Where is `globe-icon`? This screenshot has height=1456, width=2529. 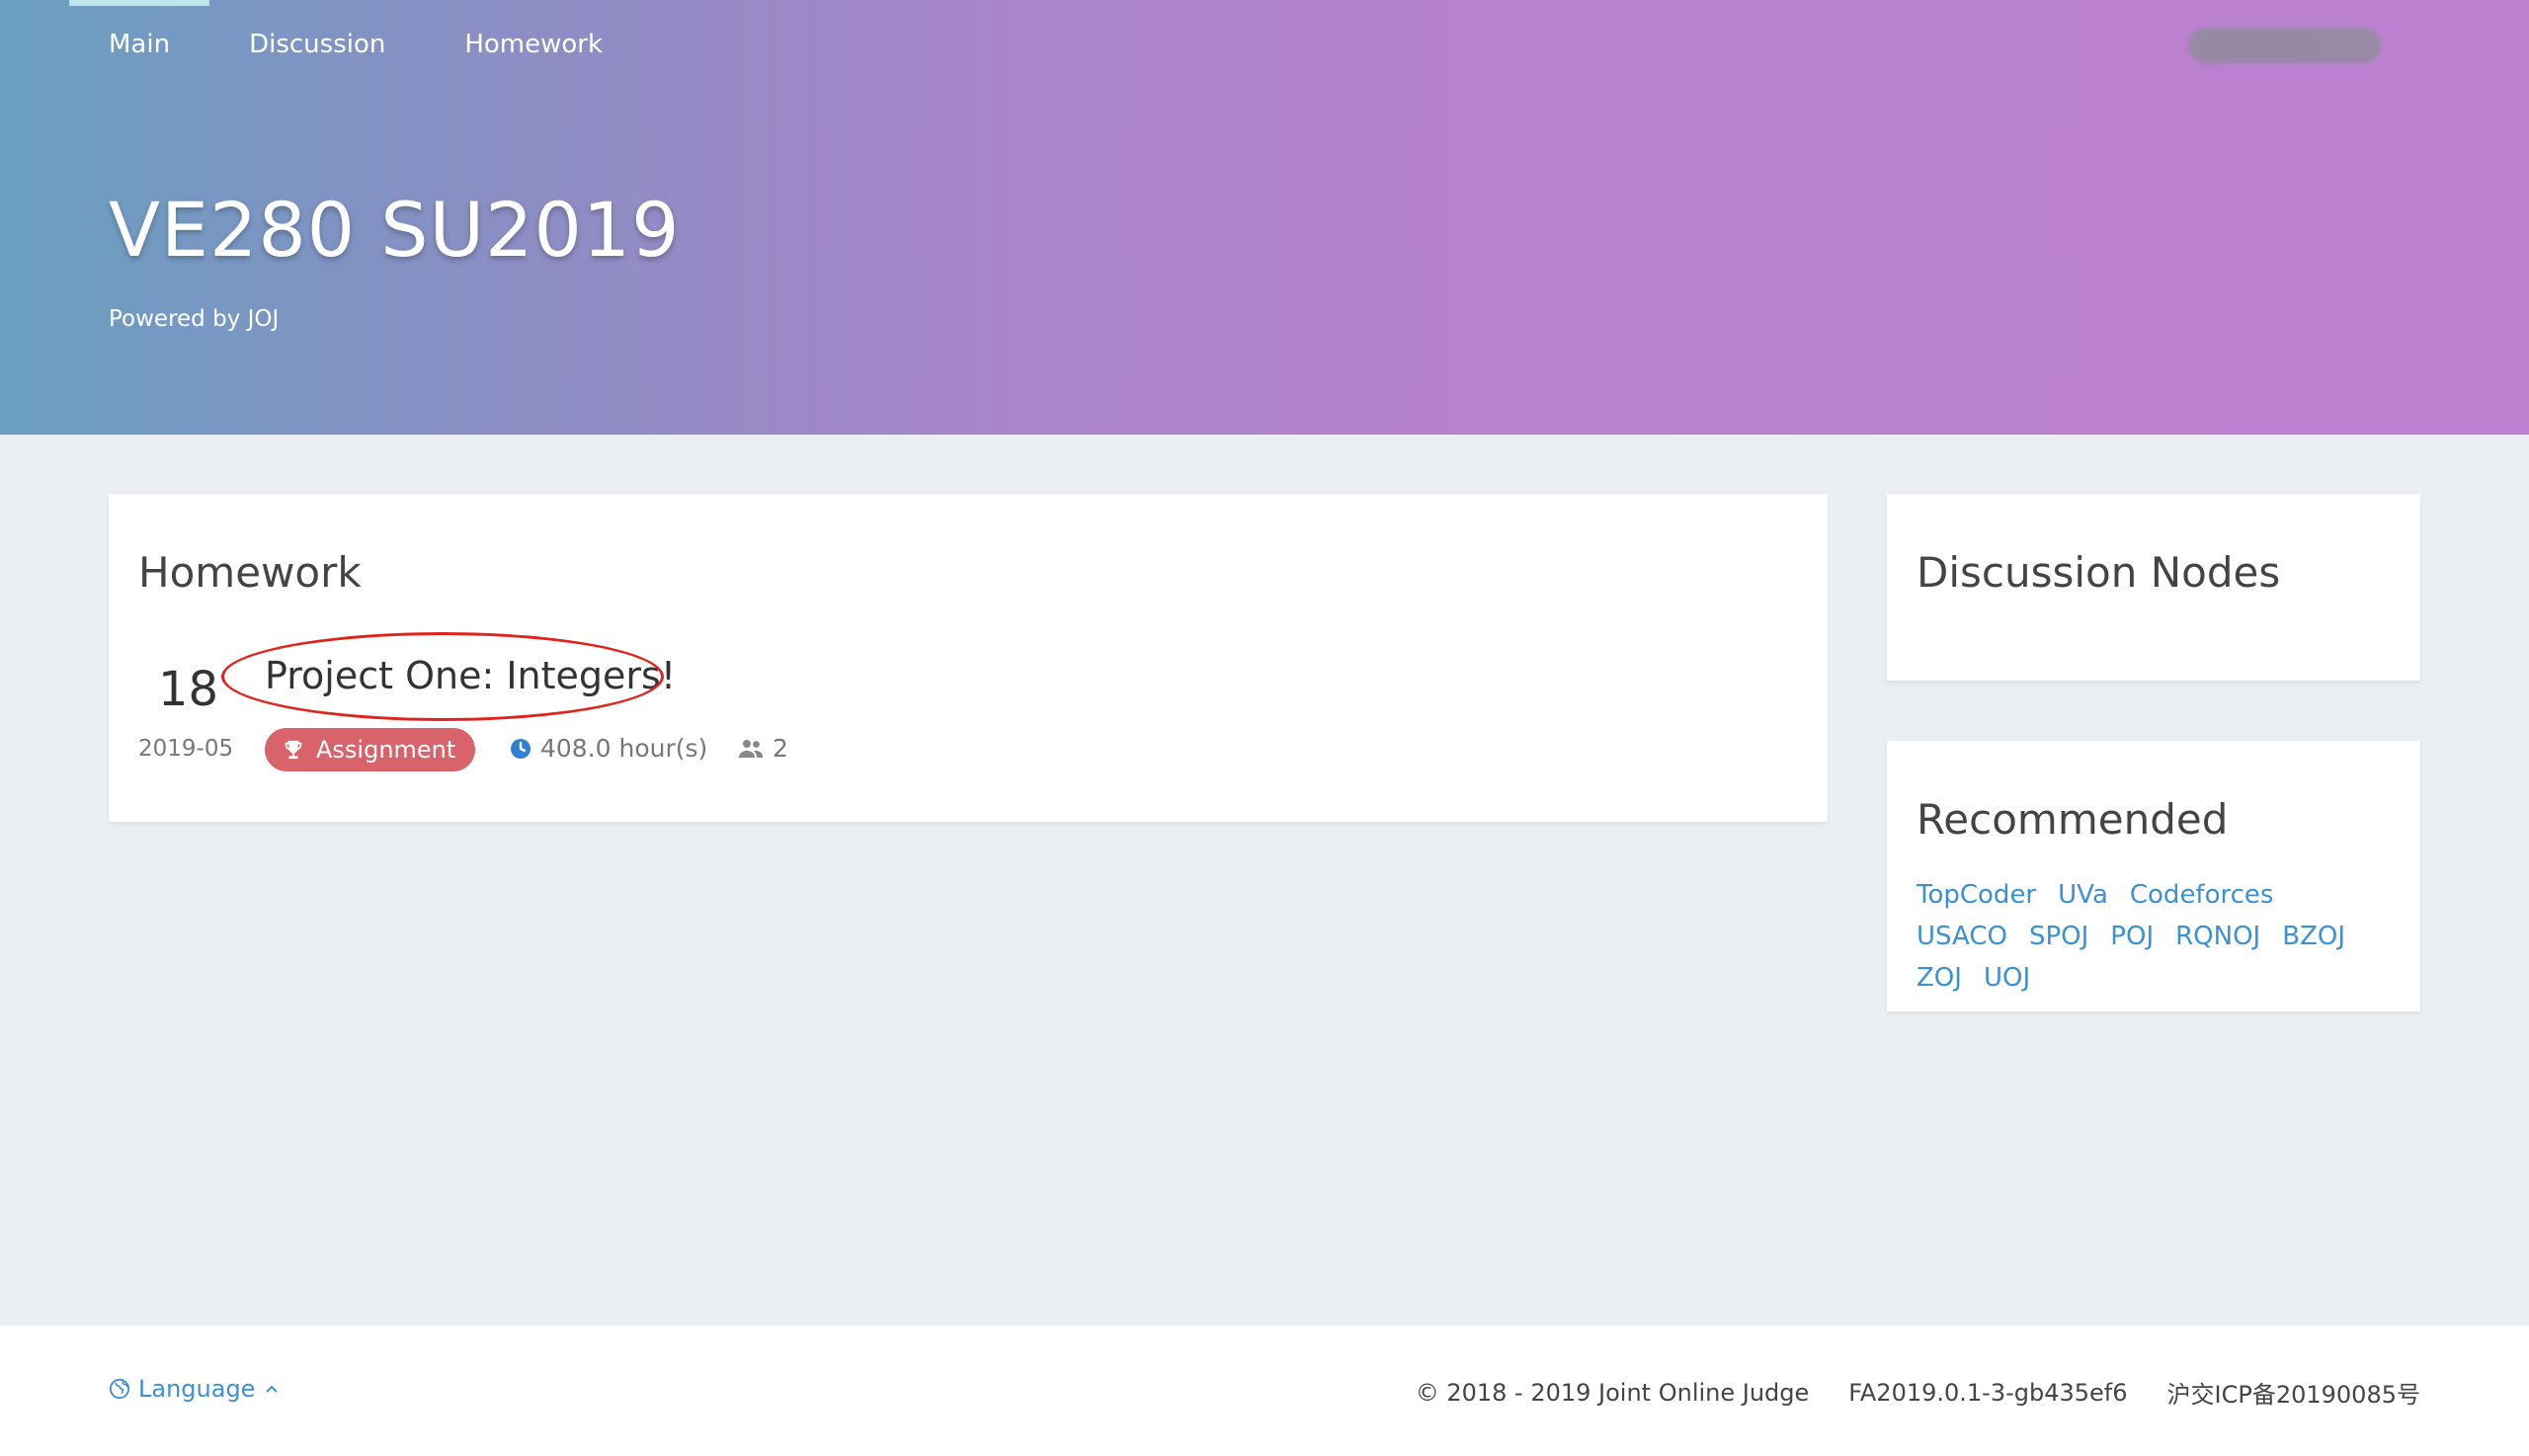
globe-icon is located at coordinates (119, 1389).